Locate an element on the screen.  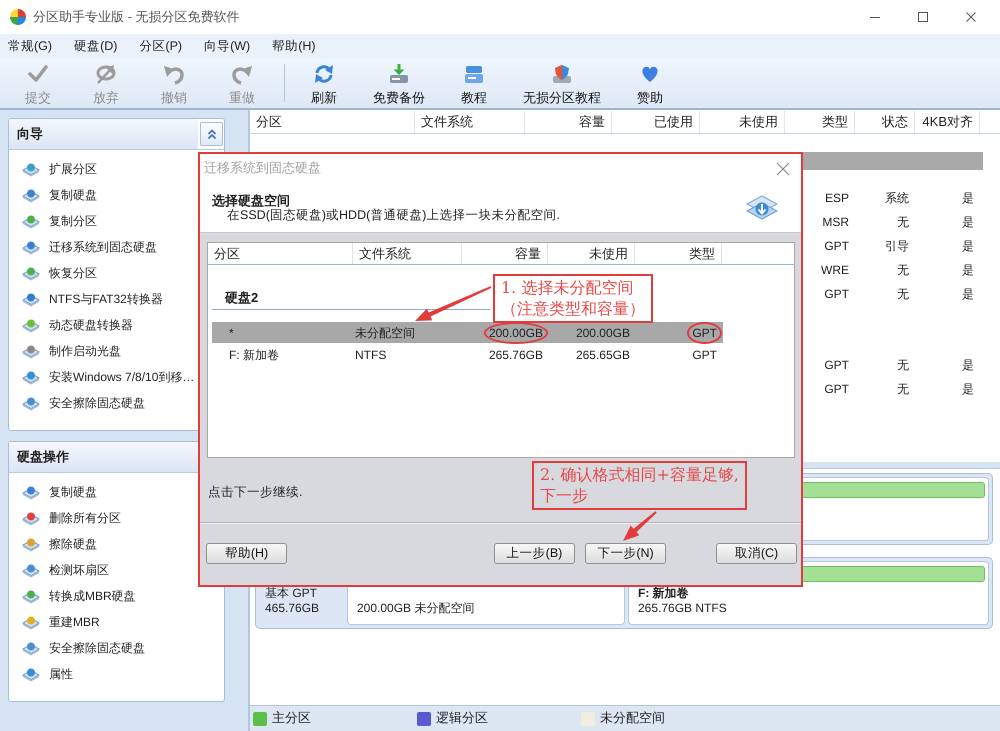
redo-icon is located at coordinates (242, 74).